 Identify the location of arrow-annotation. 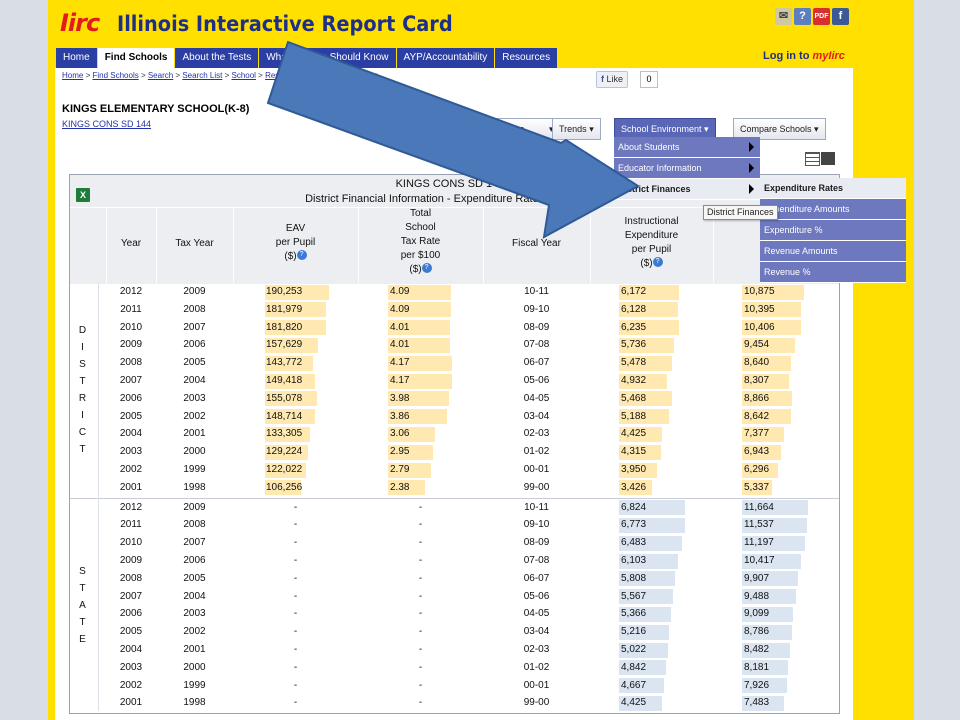
(453, 139).